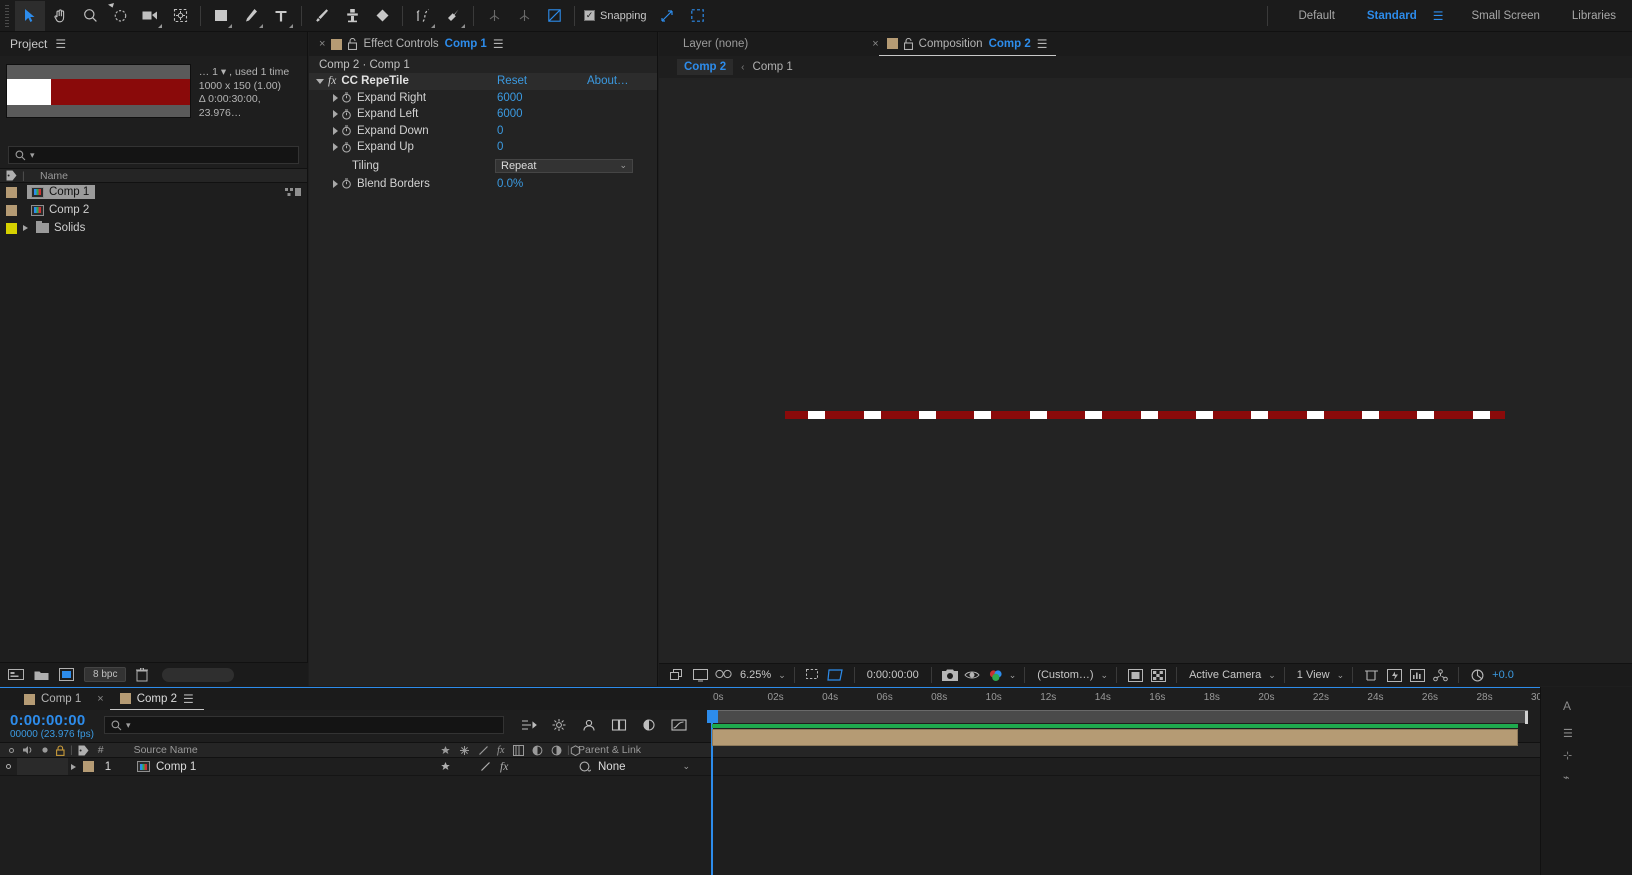  I want to click on pen-tool, so click(251, 16).